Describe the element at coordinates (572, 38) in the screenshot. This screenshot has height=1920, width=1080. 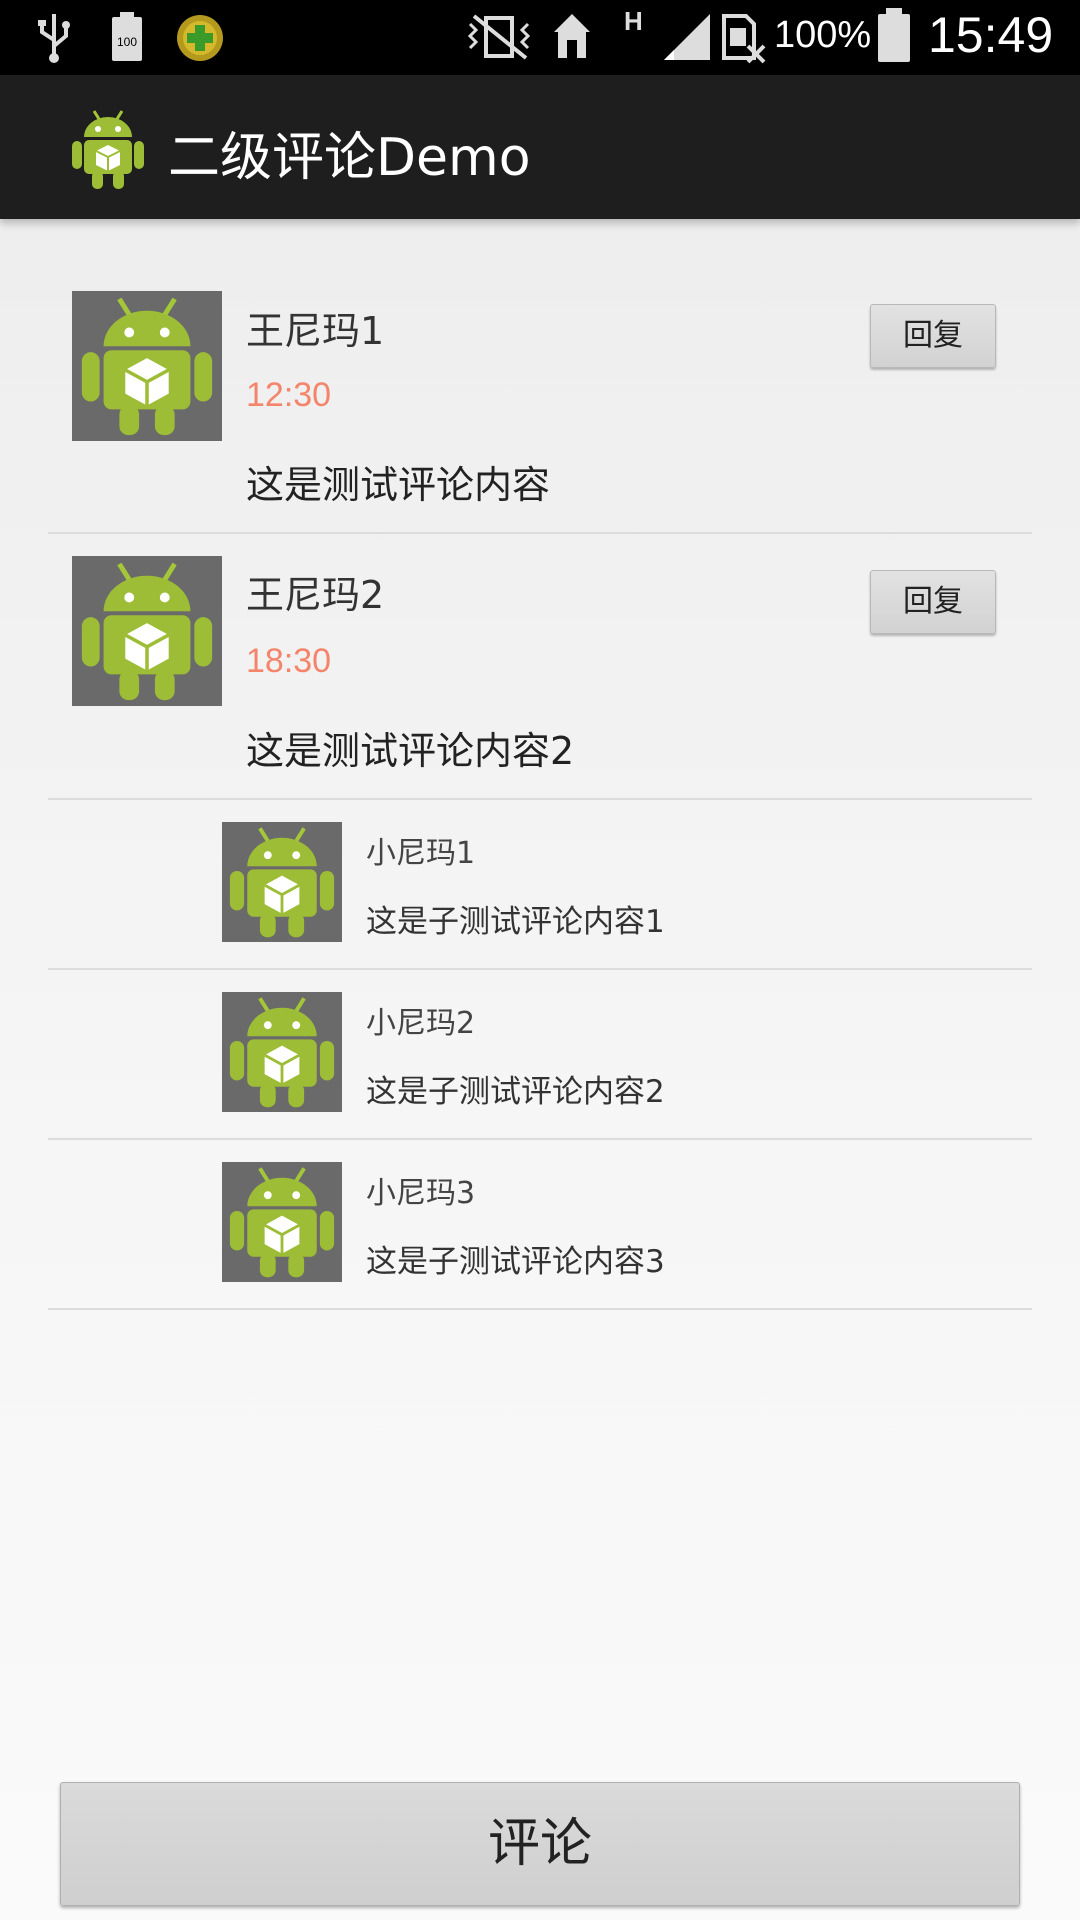
I see `home-icon` at that location.